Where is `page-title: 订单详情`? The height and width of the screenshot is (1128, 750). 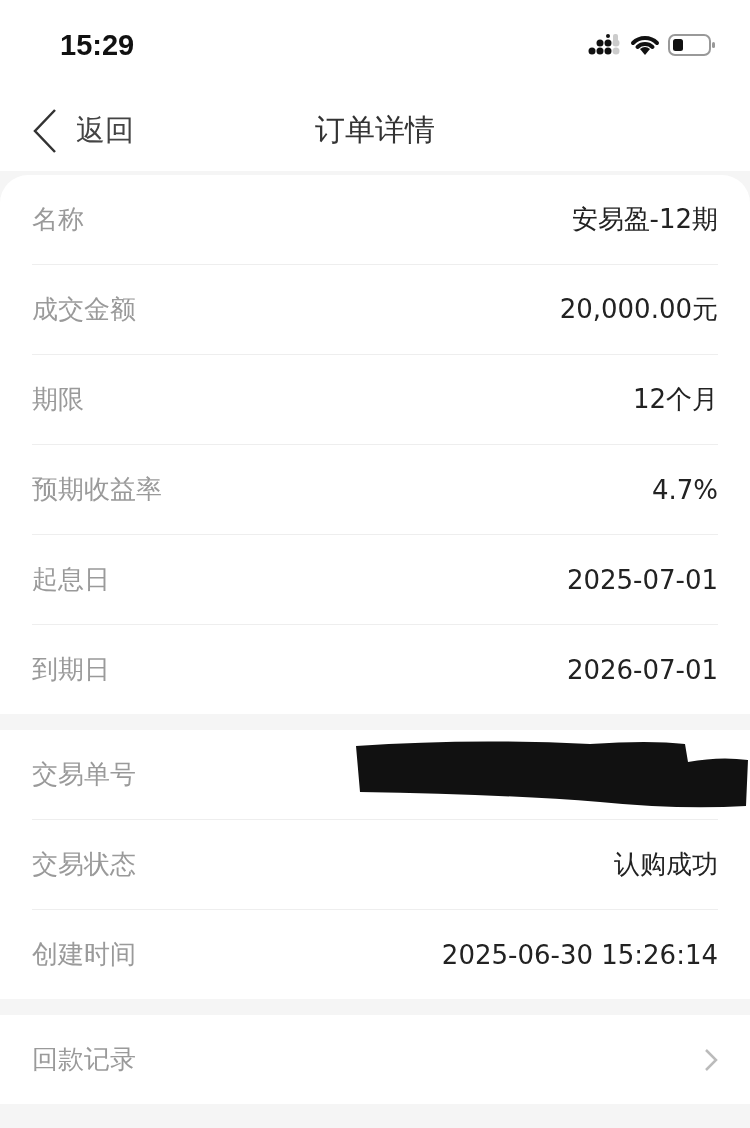
page-title: 订单详情 is located at coordinates (375, 130).